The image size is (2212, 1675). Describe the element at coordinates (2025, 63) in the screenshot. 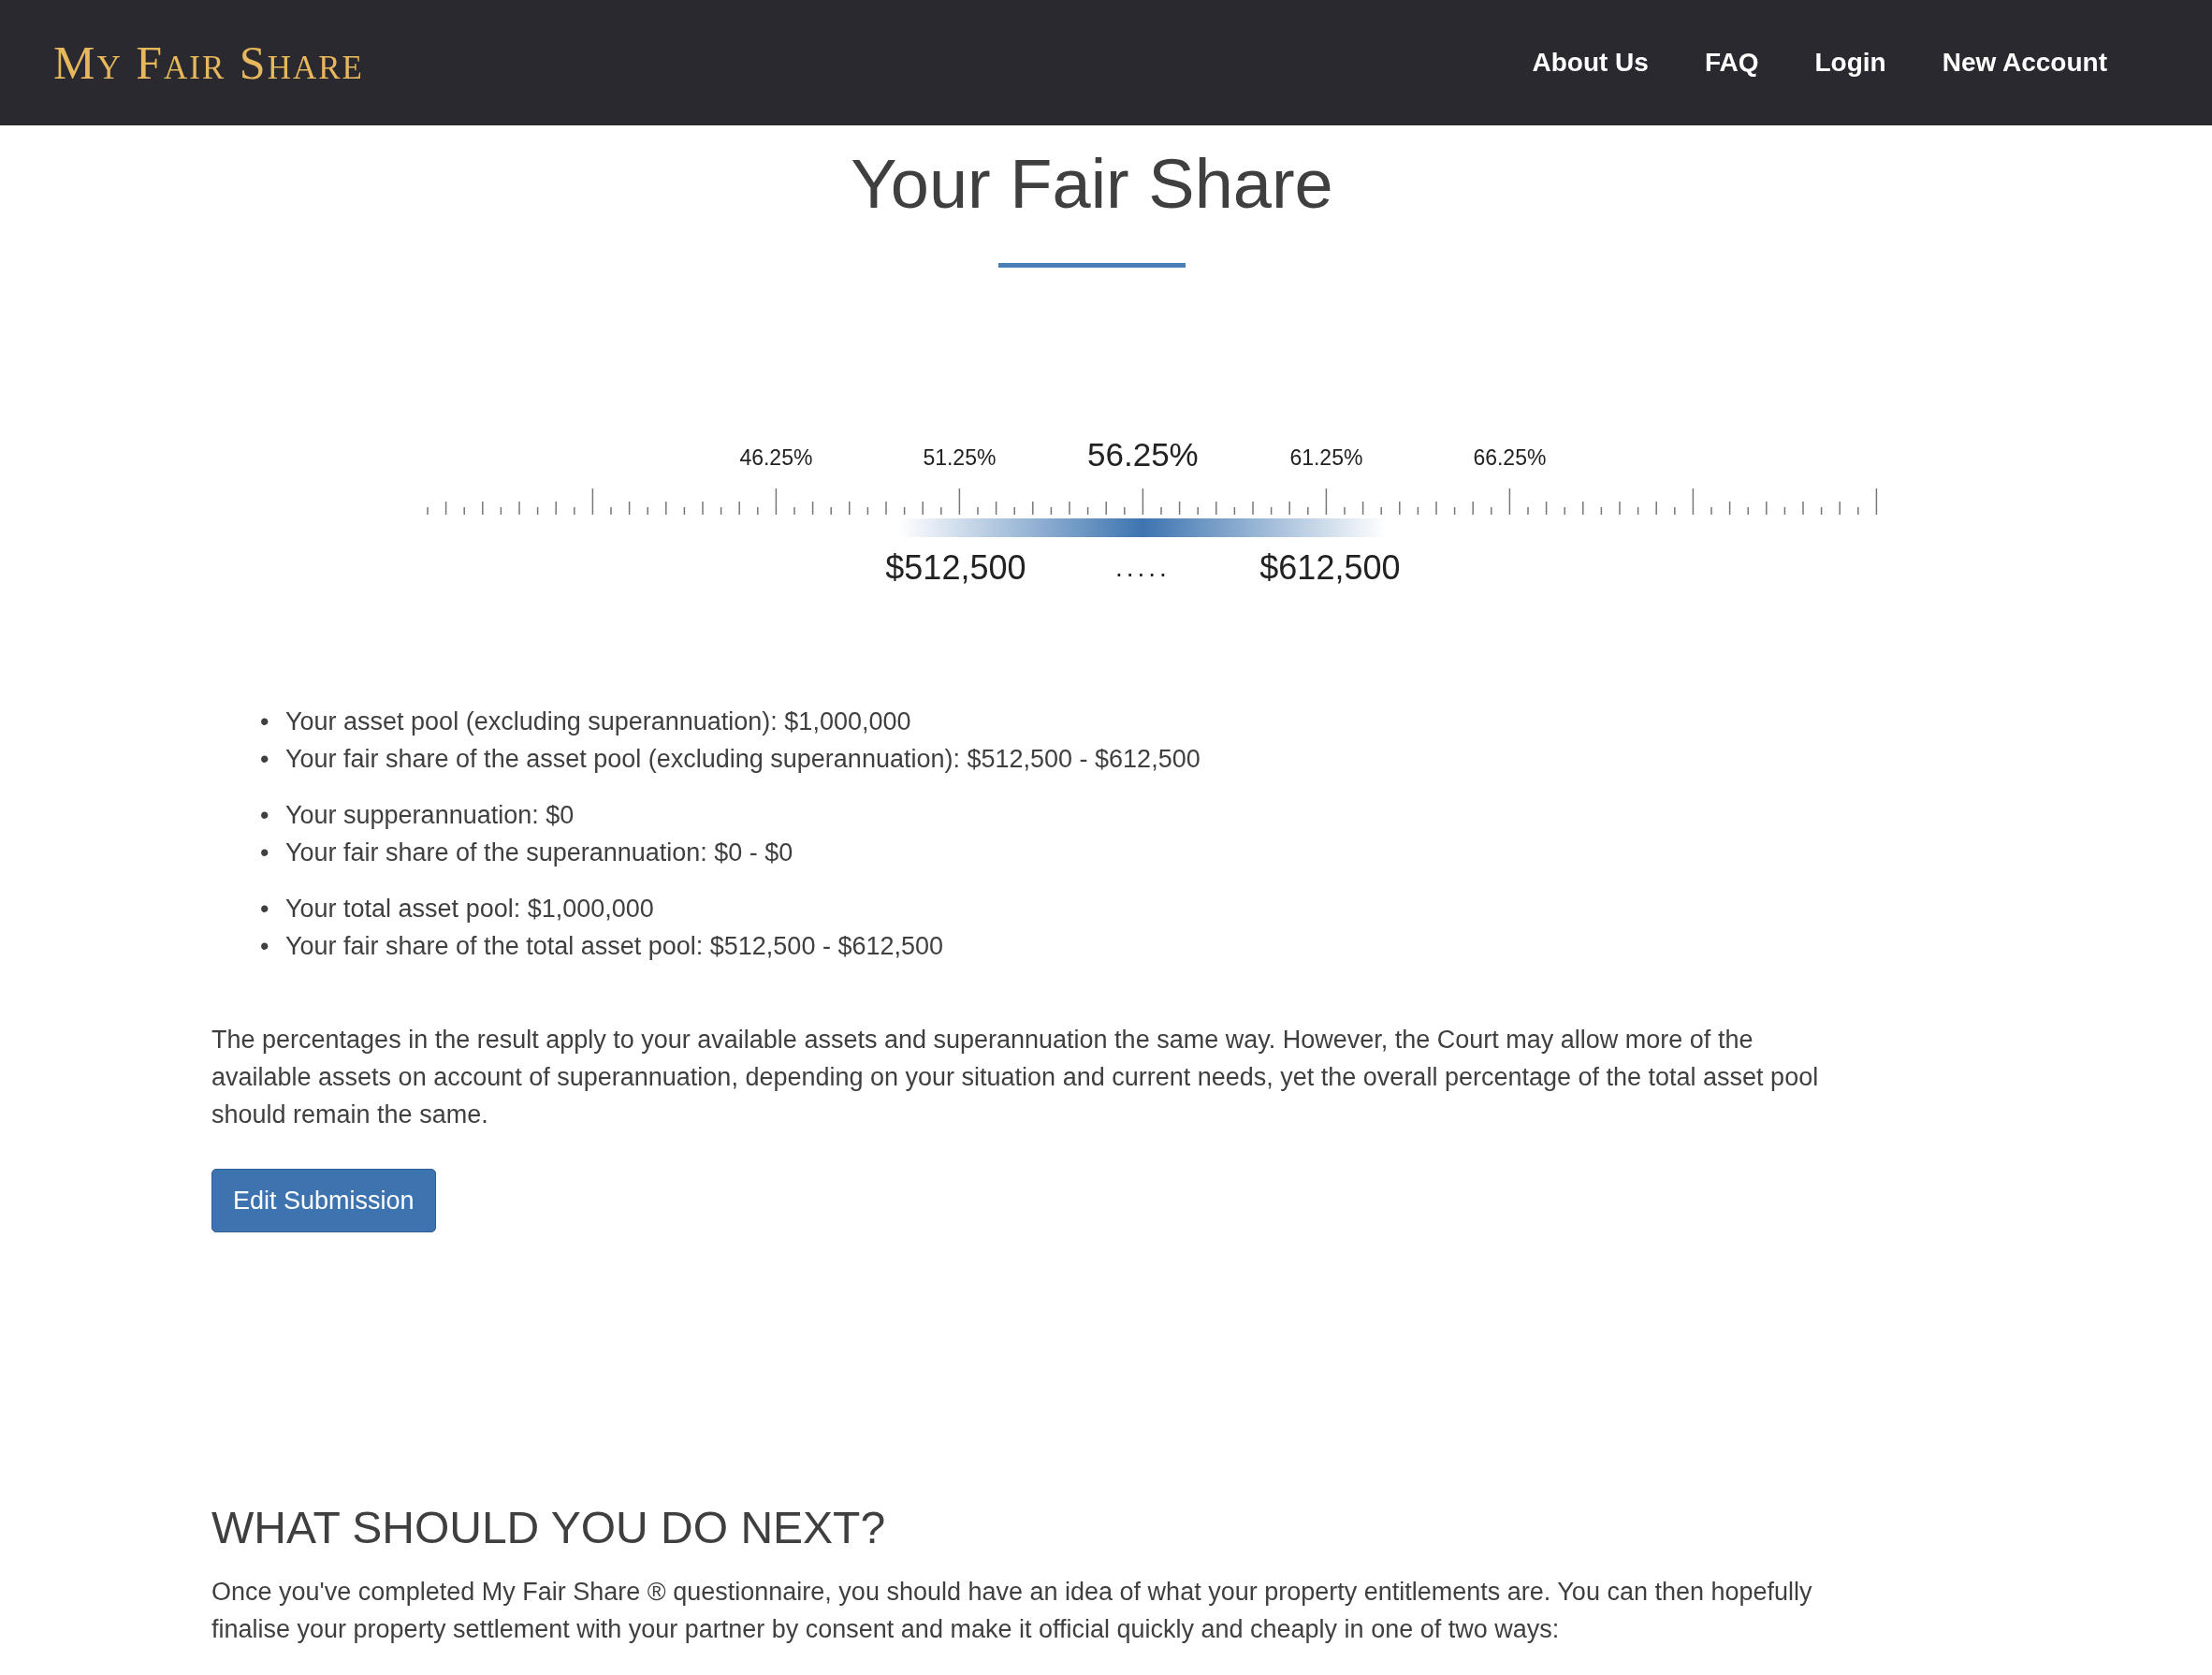

I see `nav-link: New Account` at that location.